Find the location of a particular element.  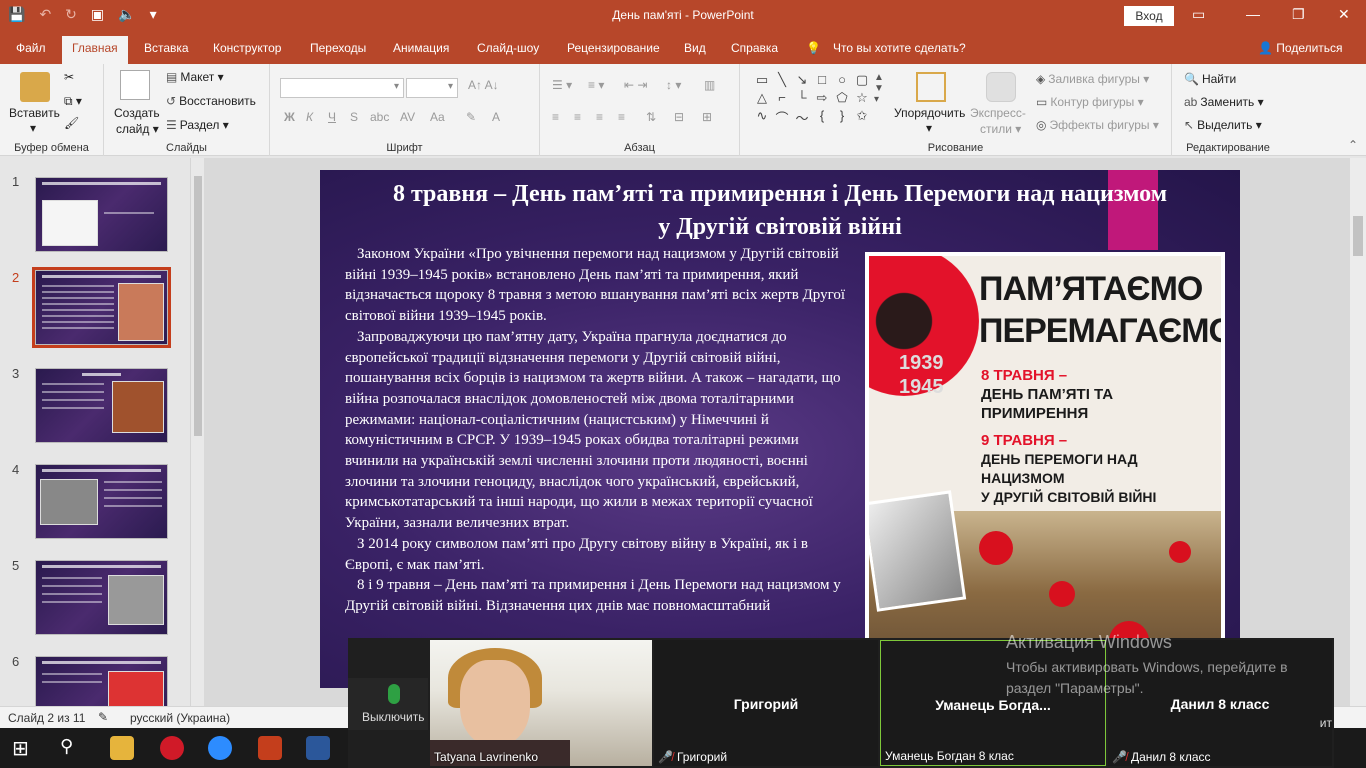

star-shape-icon: ☆ is located at coordinates (862, 99).